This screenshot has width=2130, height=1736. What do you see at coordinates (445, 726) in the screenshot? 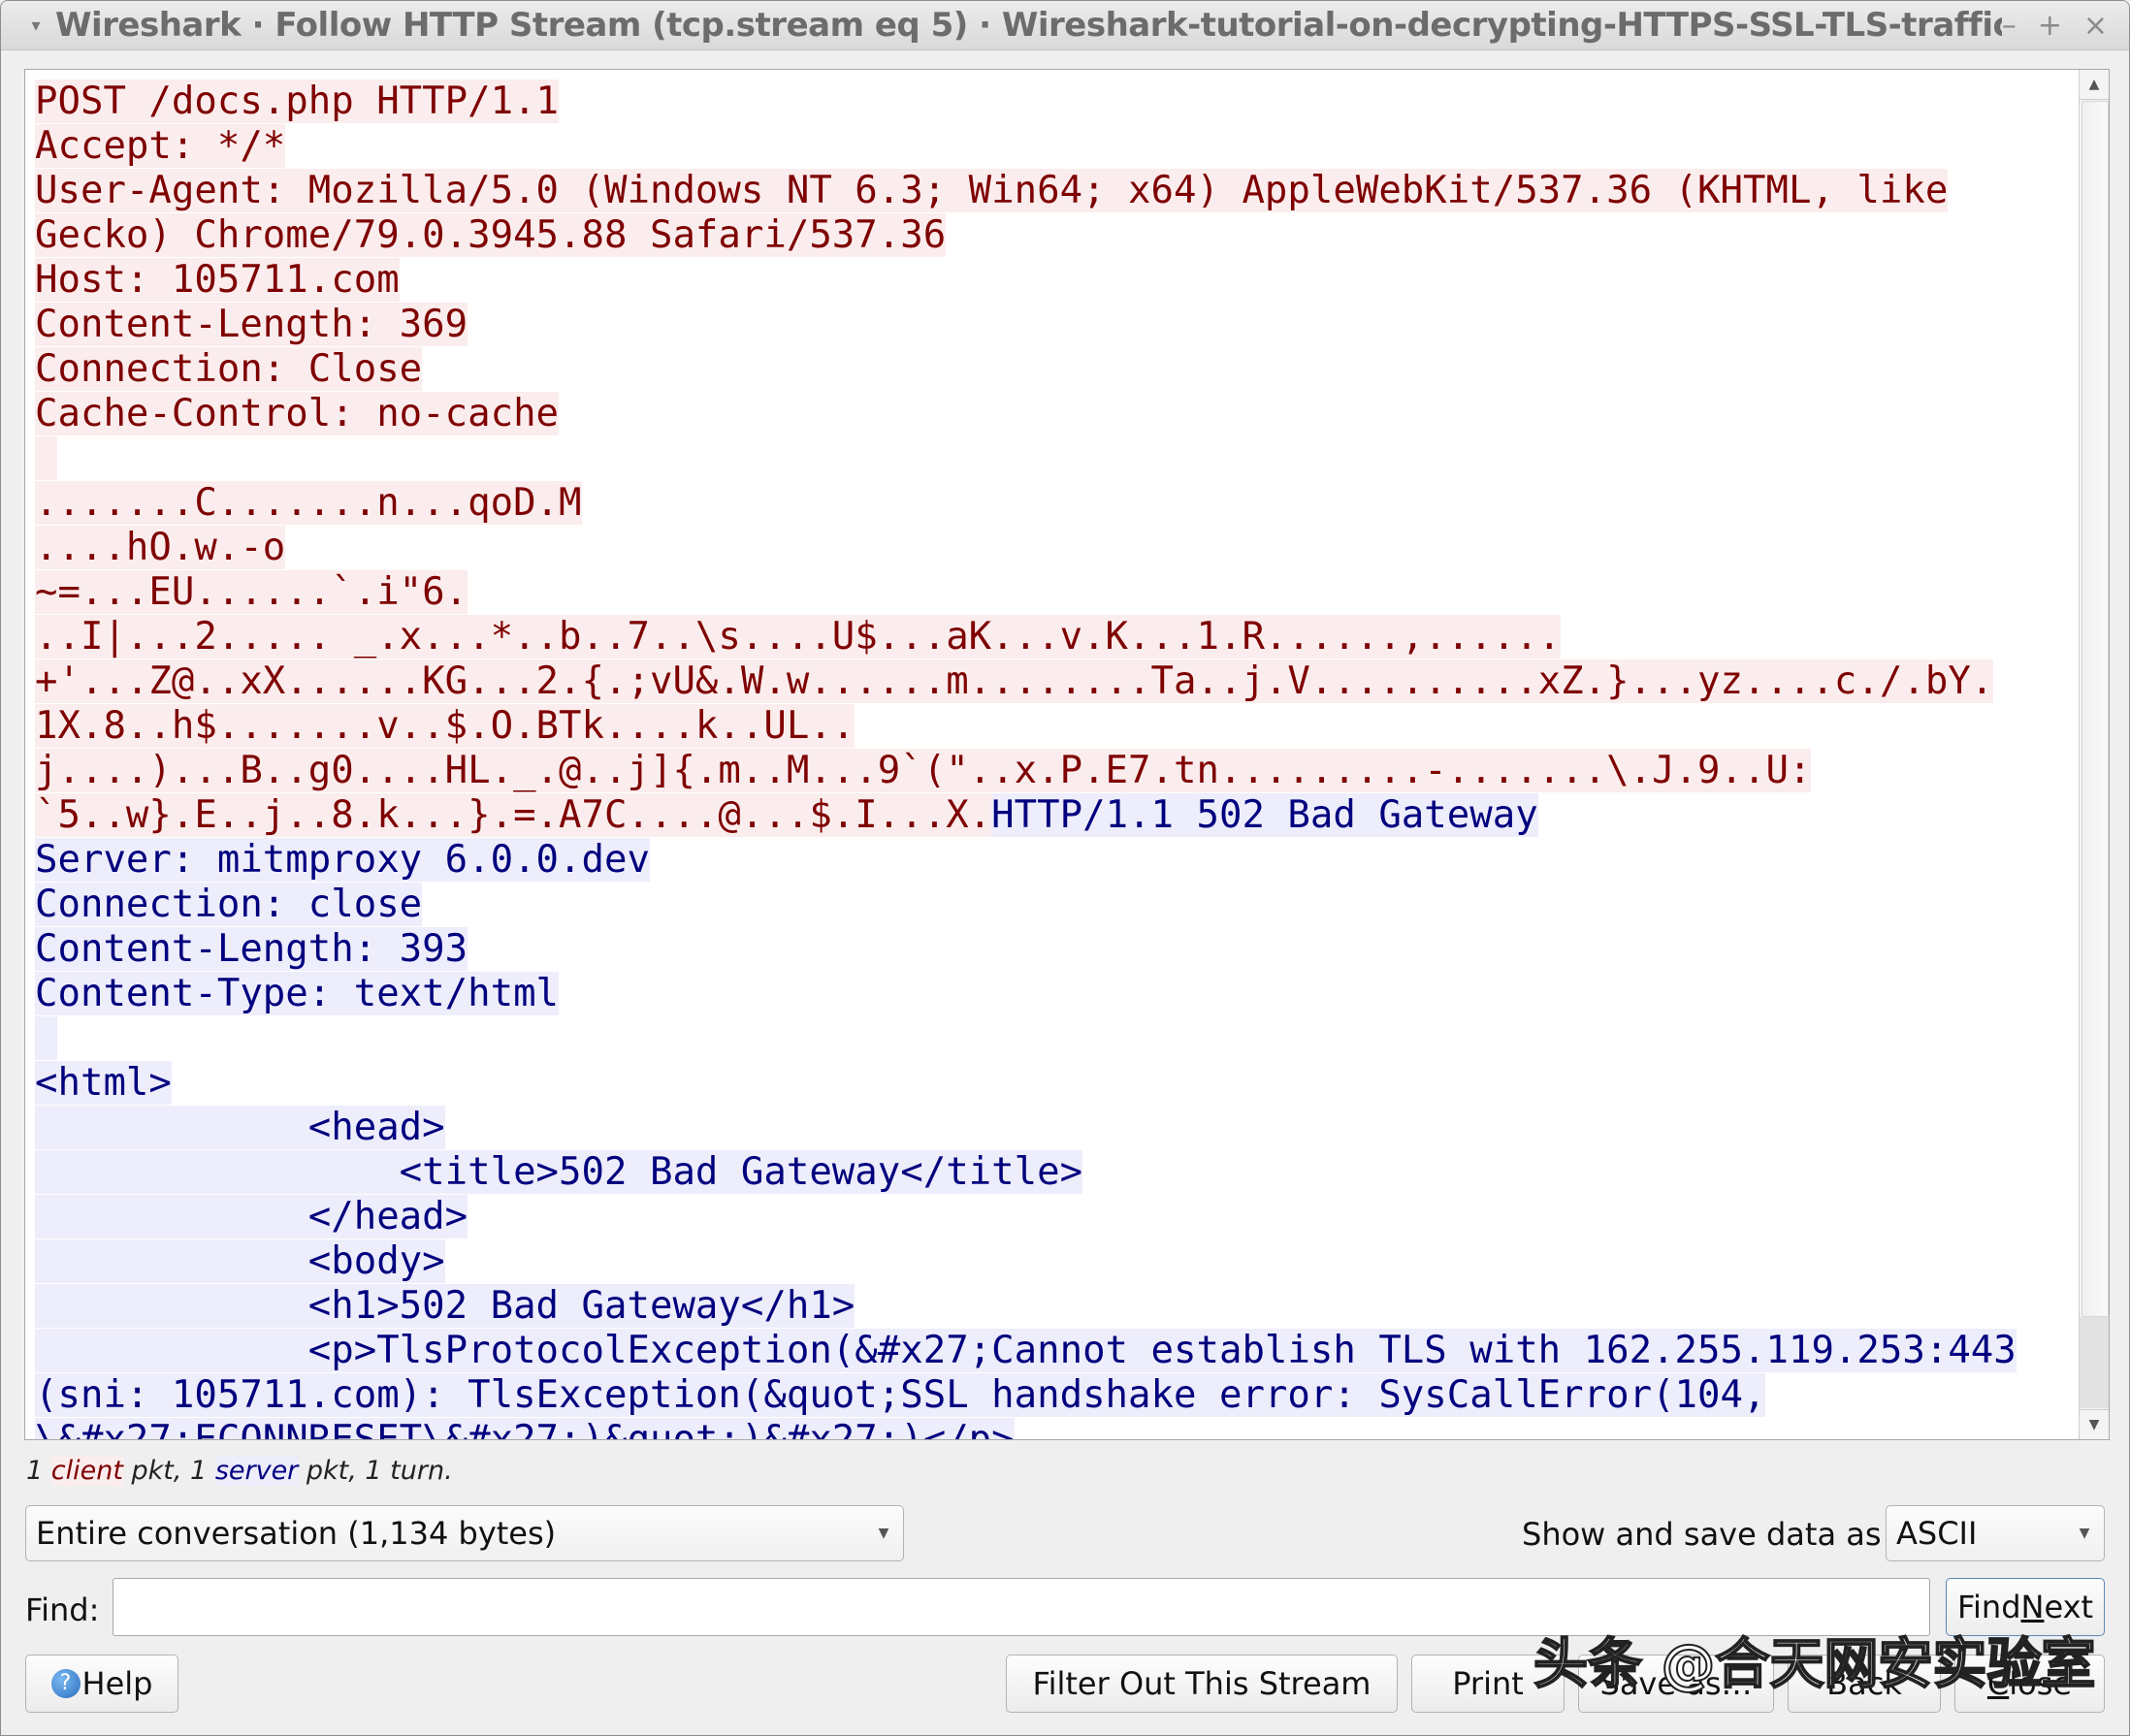
I see `client-text-segment: 1X.8..h$.......v..$.O.BTk....k..UL..` at bounding box center [445, 726].